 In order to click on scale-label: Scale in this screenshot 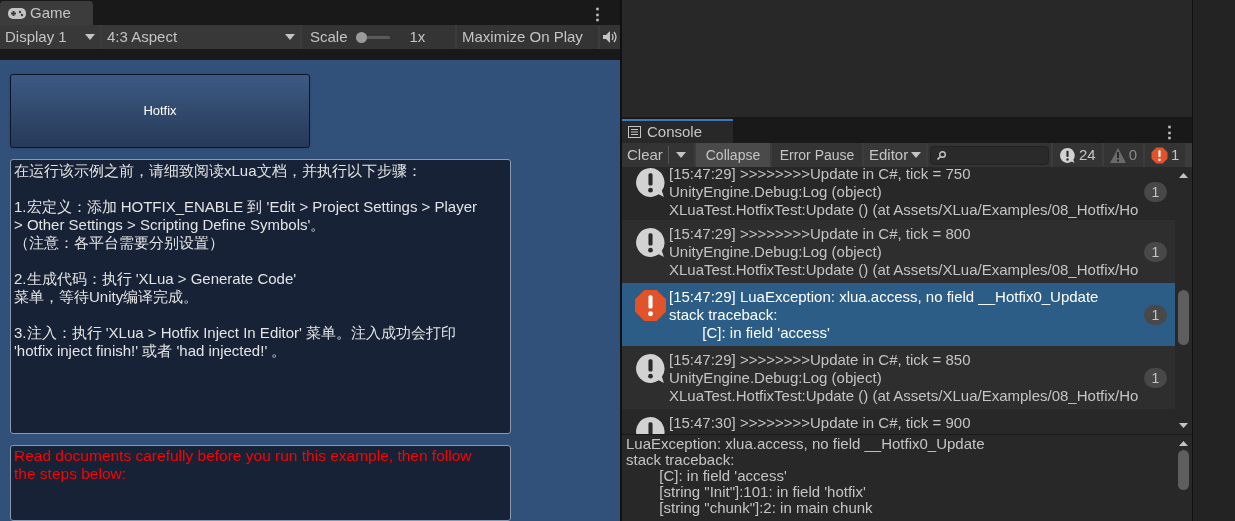, I will do `click(329, 36)`.